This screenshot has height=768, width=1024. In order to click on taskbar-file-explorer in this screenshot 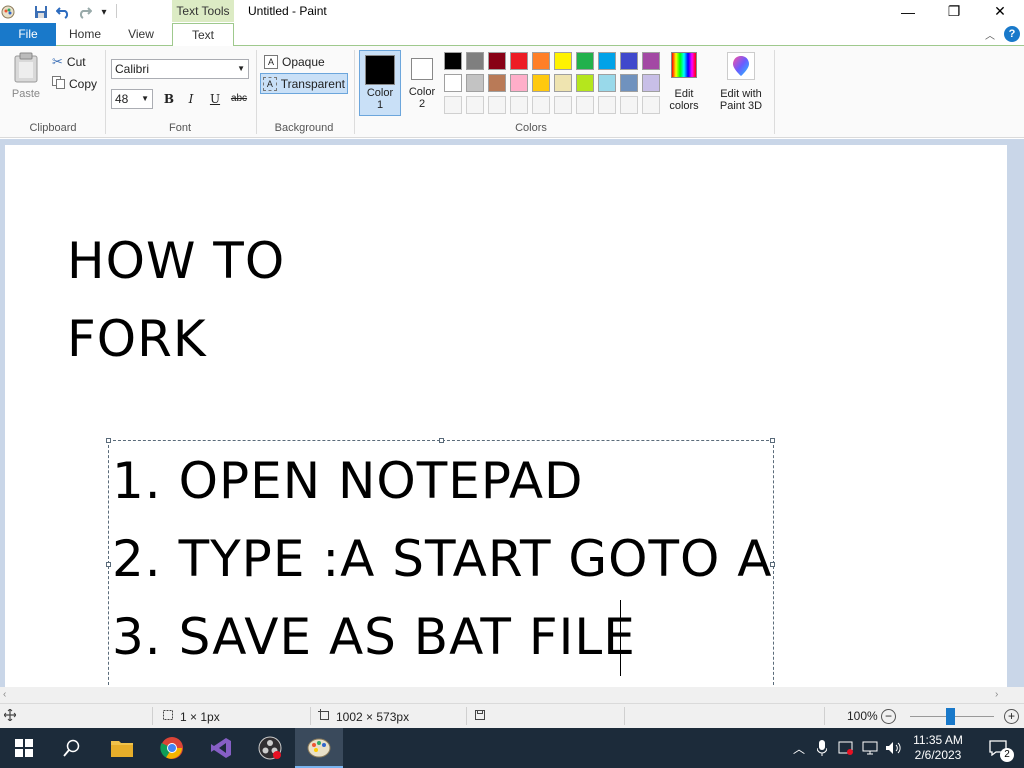, I will do `click(122, 748)`.